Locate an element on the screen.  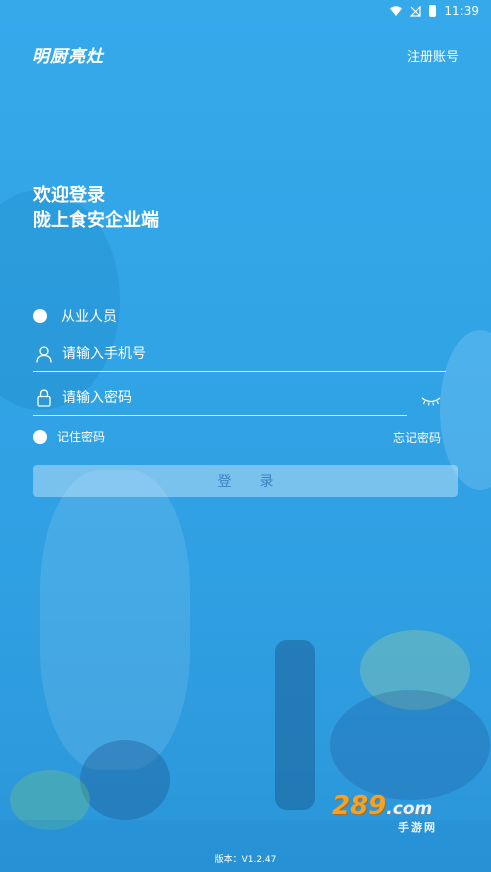
role-radio is located at coordinates (40, 316).